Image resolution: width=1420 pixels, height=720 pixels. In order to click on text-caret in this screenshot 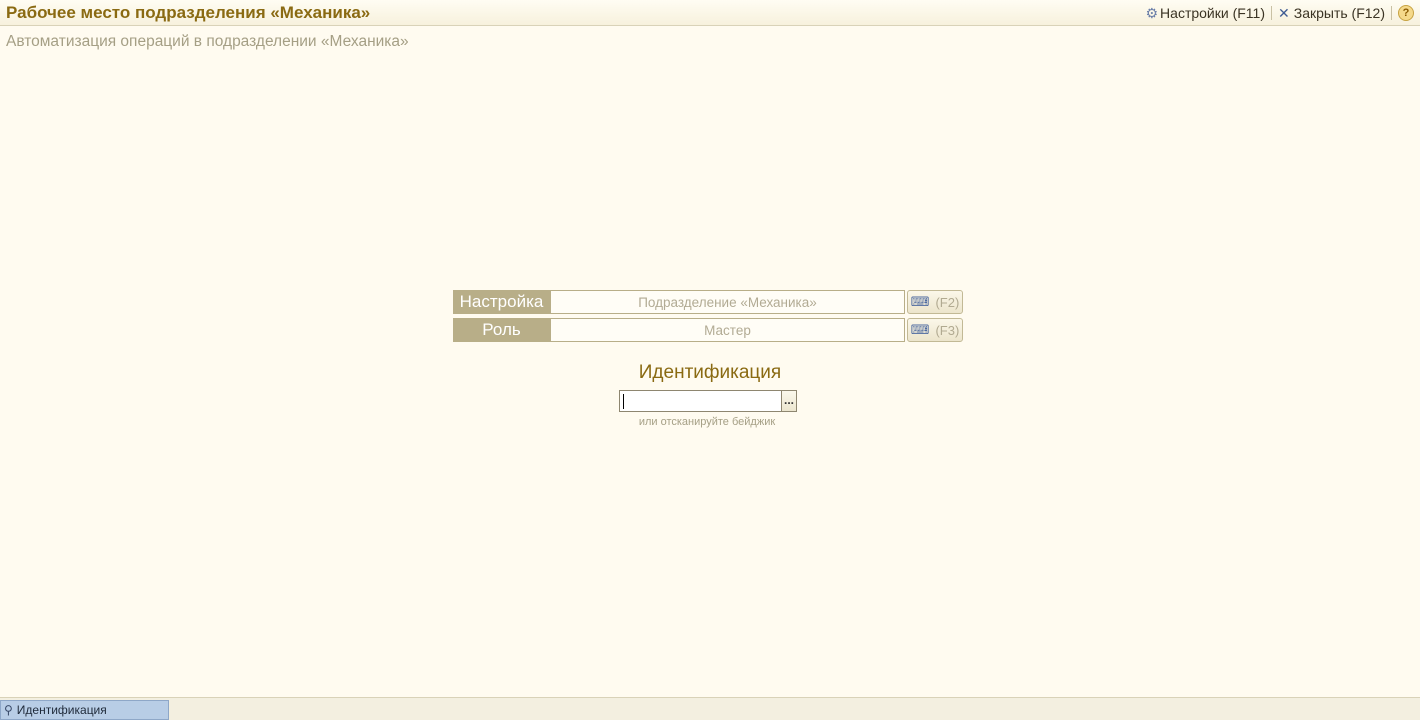, I will do `click(623, 401)`.